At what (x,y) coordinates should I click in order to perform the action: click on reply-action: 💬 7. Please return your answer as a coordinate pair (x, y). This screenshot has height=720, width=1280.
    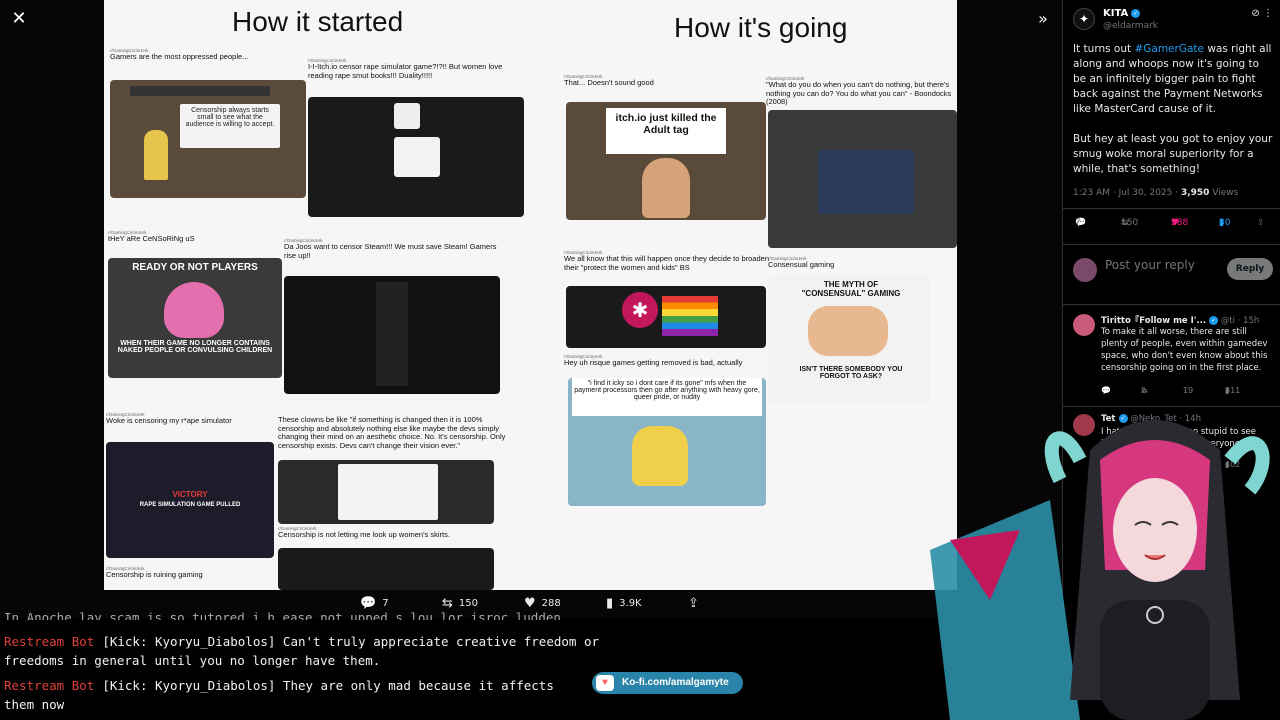
    Looking at the image, I should click on (374, 603).